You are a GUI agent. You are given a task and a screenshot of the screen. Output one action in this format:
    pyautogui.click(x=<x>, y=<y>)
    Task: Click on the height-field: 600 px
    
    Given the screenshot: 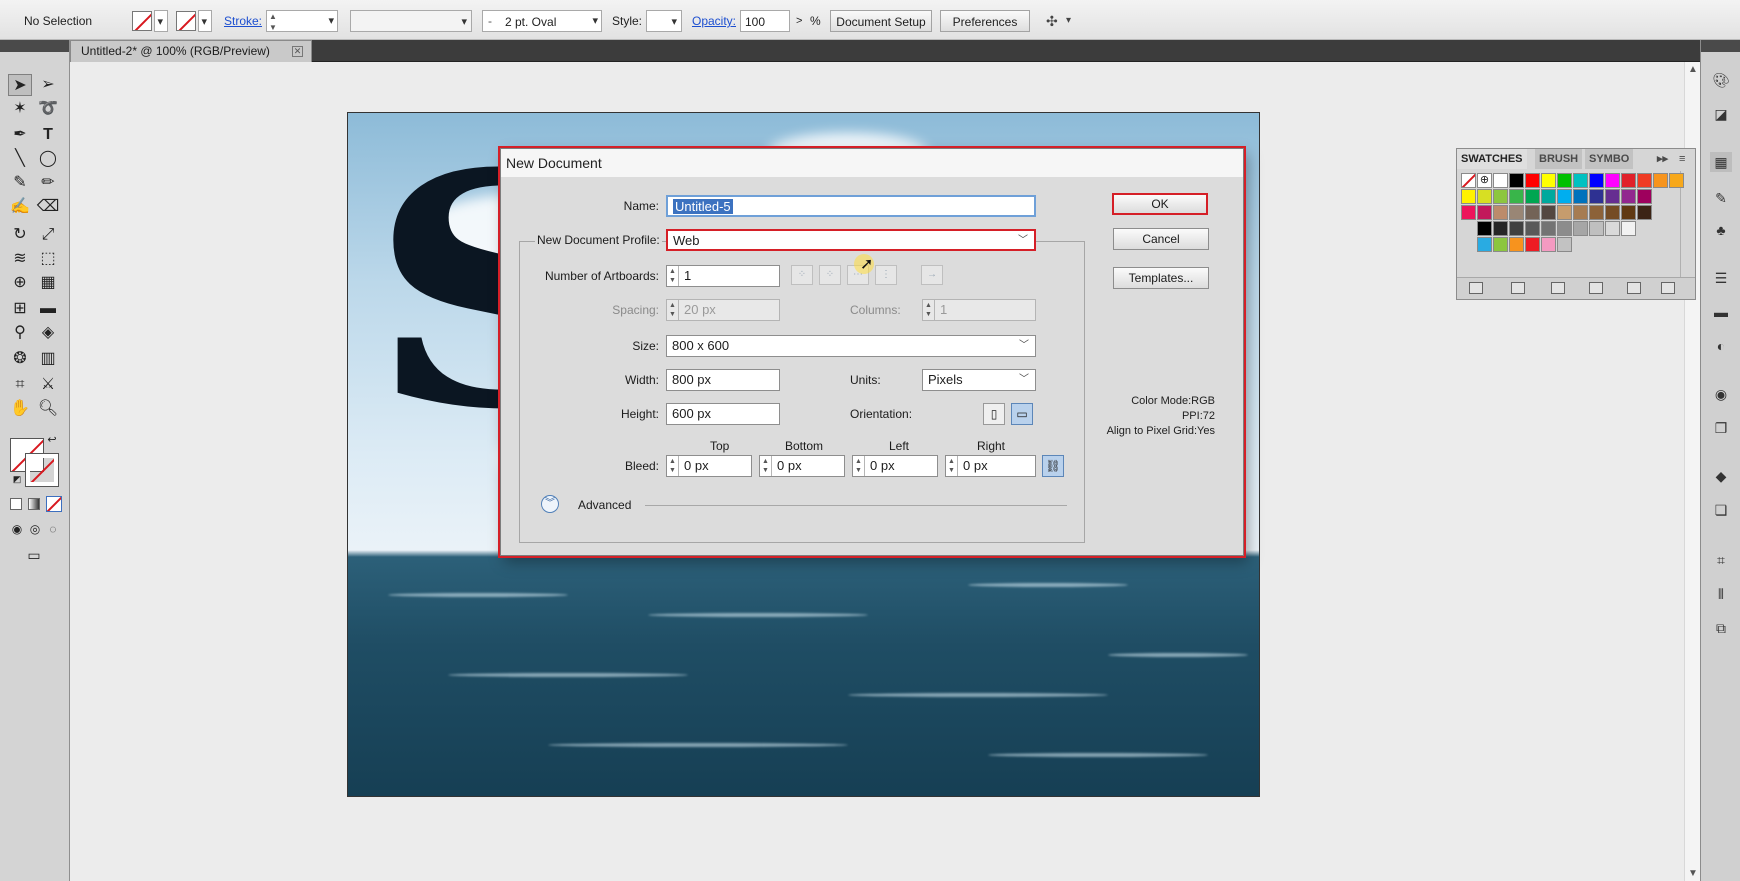 What is the action you would take?
    pyautogui.click(x=723, y=414)
    